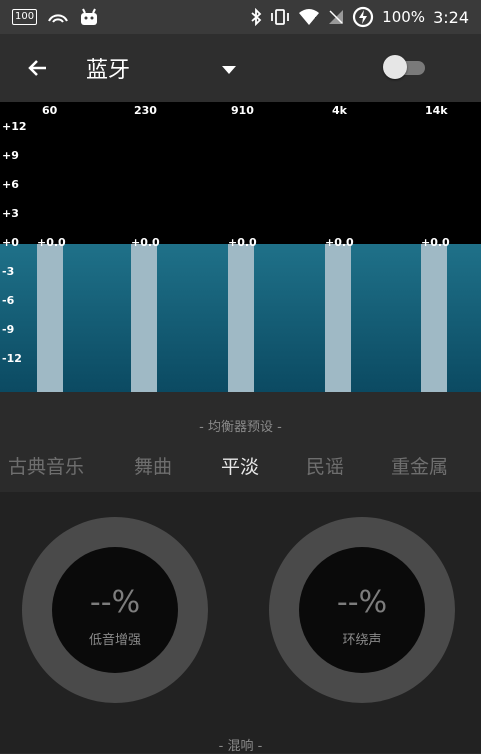  Describe the element at coordinates (8, 329) in the screenshot. I see `db-label: -9` at that location.